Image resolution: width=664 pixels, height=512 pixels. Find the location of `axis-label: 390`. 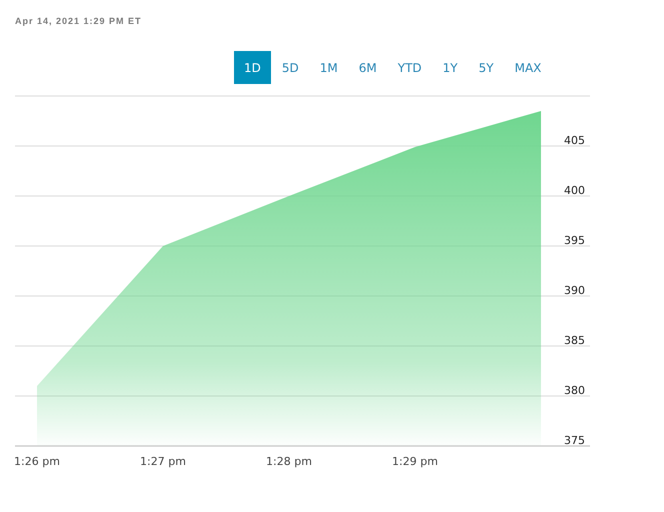

axis-label: 390 is located at coordinates (574, 290).